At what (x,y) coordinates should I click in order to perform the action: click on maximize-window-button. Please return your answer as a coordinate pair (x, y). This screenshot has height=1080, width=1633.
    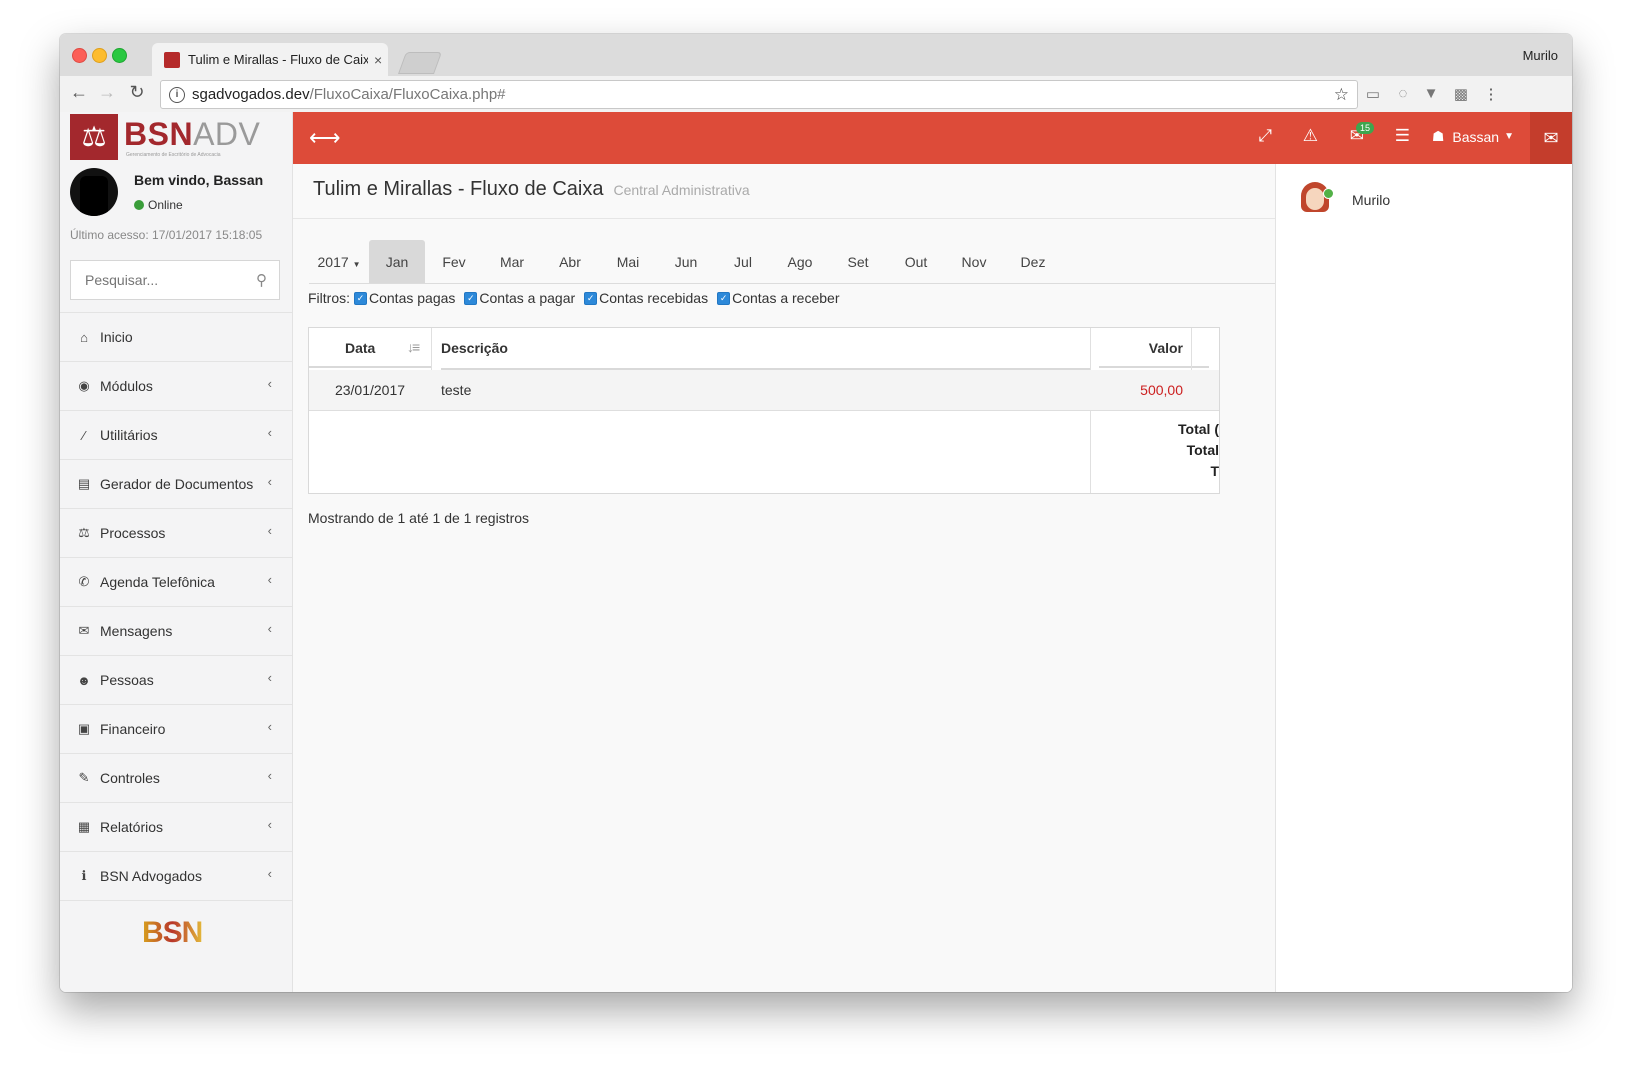
    Looking at the image, I should click on (119, 55).